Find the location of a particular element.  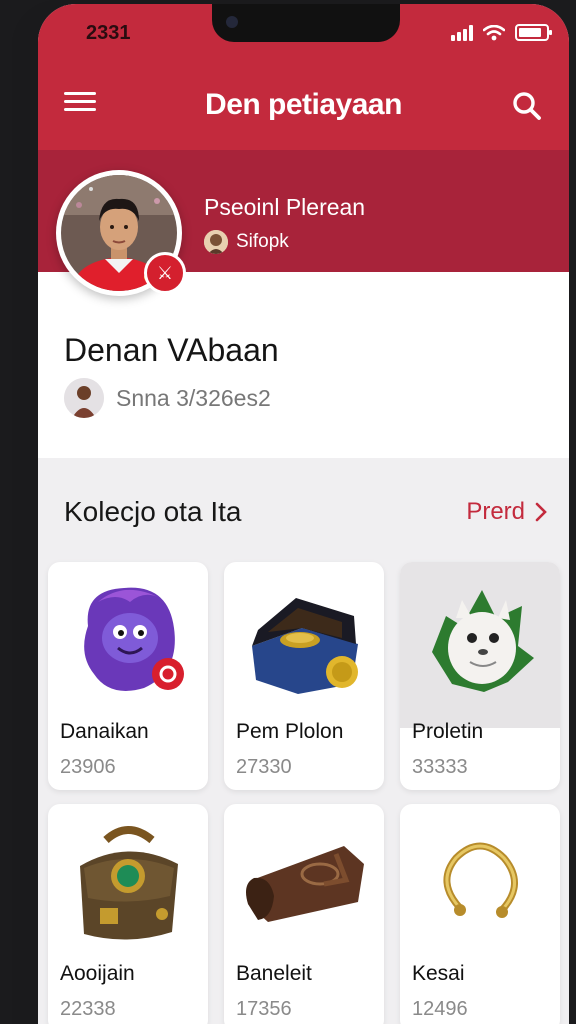

item-name: Aooijain is located at coordinates (97, 973).